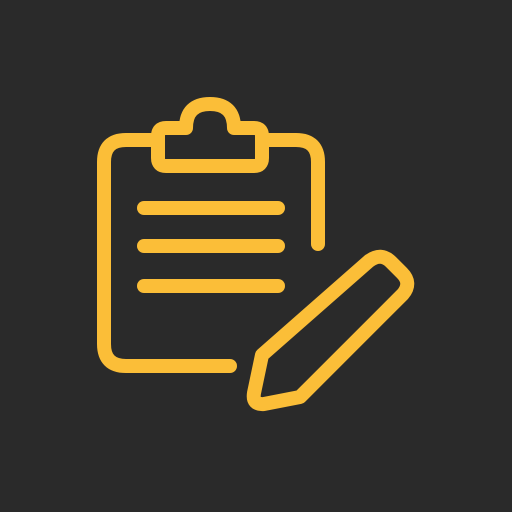  I want to click on clipboard-clip, so click(210, 135).